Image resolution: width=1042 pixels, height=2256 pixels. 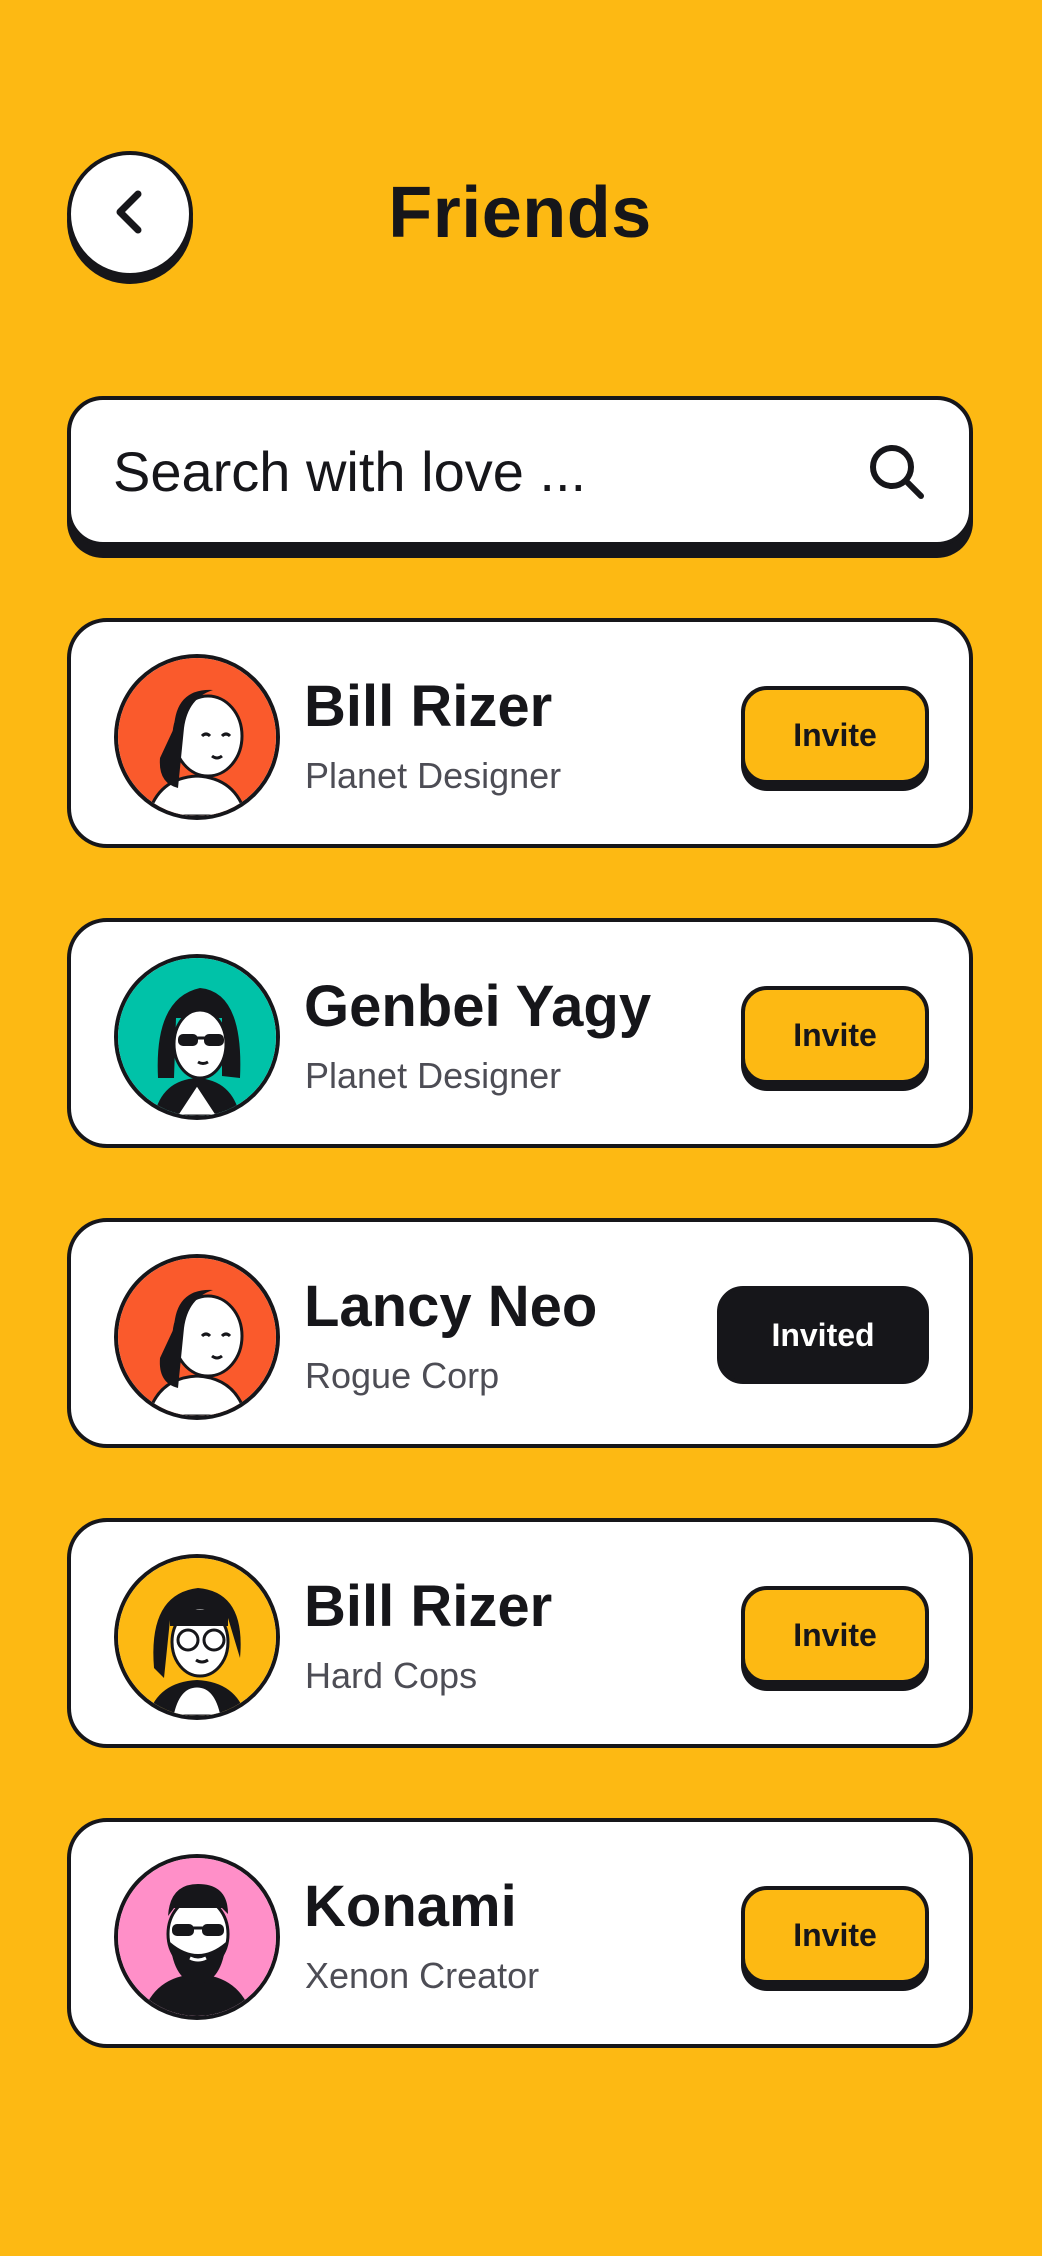 I want to click on sunglasses-woman-avatar-icon, so click(x=197, y=1037).